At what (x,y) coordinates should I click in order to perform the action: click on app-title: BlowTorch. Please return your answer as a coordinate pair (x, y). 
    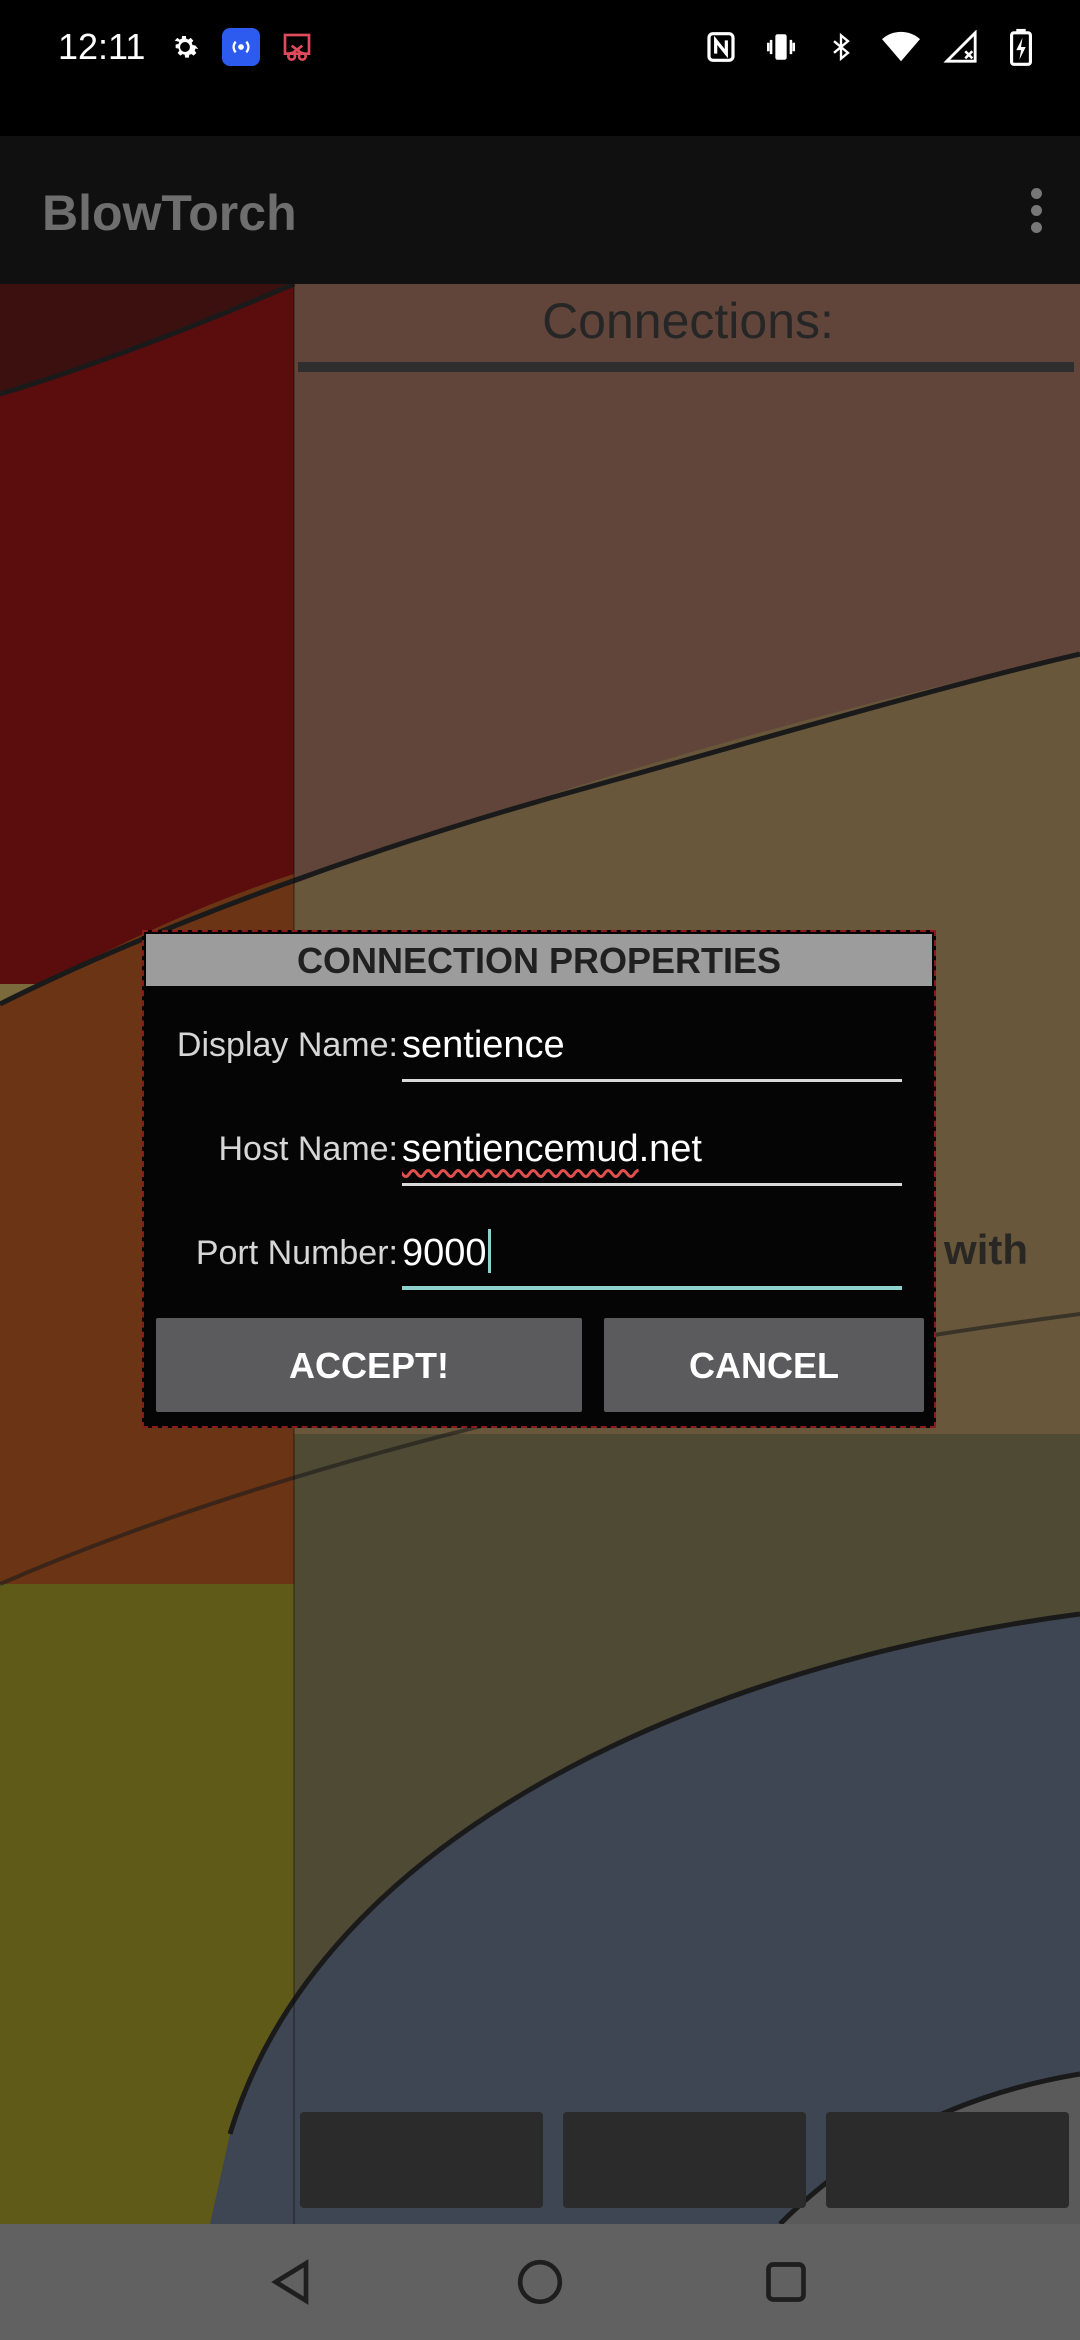
    Looking at the image, I should click on (169, 213).